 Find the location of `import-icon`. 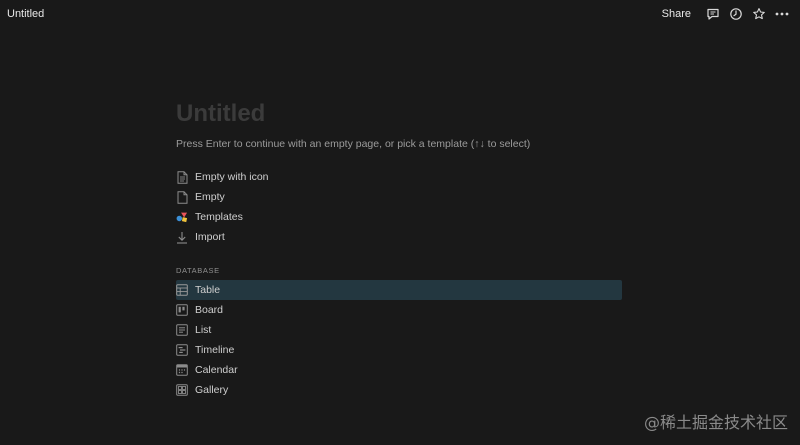

import-icon is located at coordinates (182, 237).